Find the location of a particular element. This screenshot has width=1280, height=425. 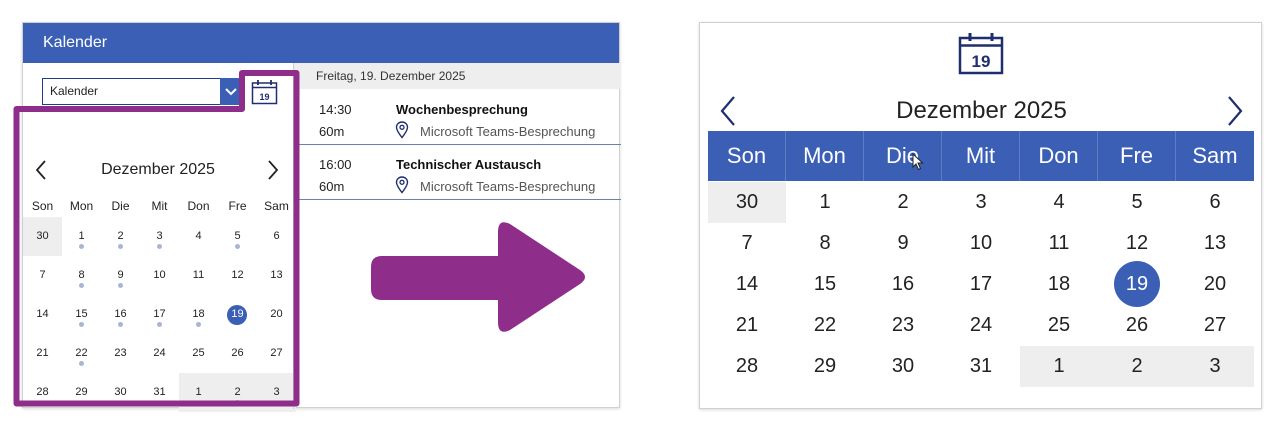

day-number: 15 is located at coordinates (81, 314).